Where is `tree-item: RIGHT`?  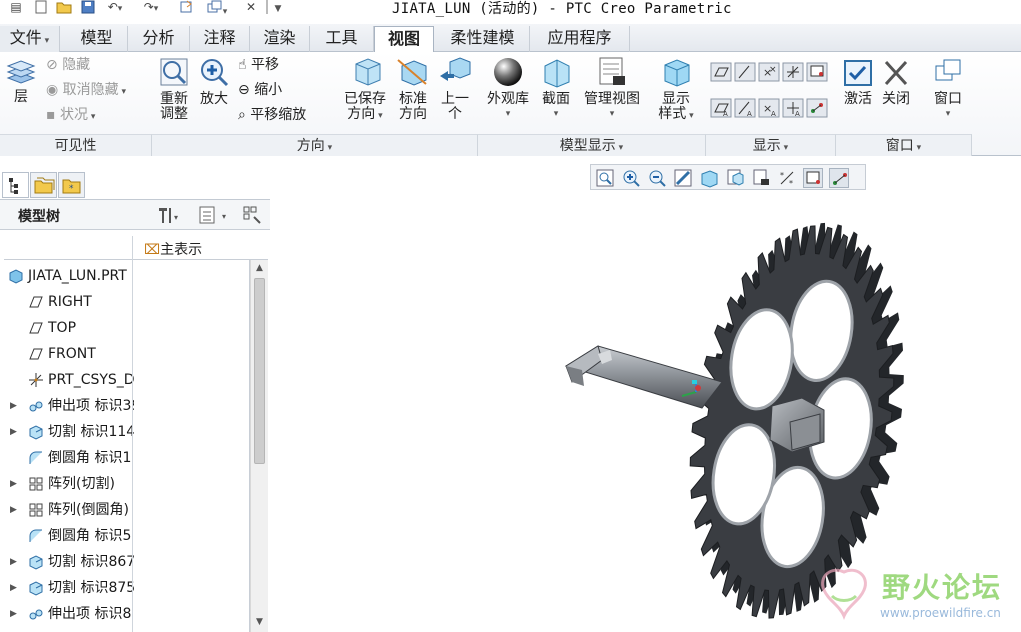
tree-item: RIGHT is located at coordinates (69, 302).